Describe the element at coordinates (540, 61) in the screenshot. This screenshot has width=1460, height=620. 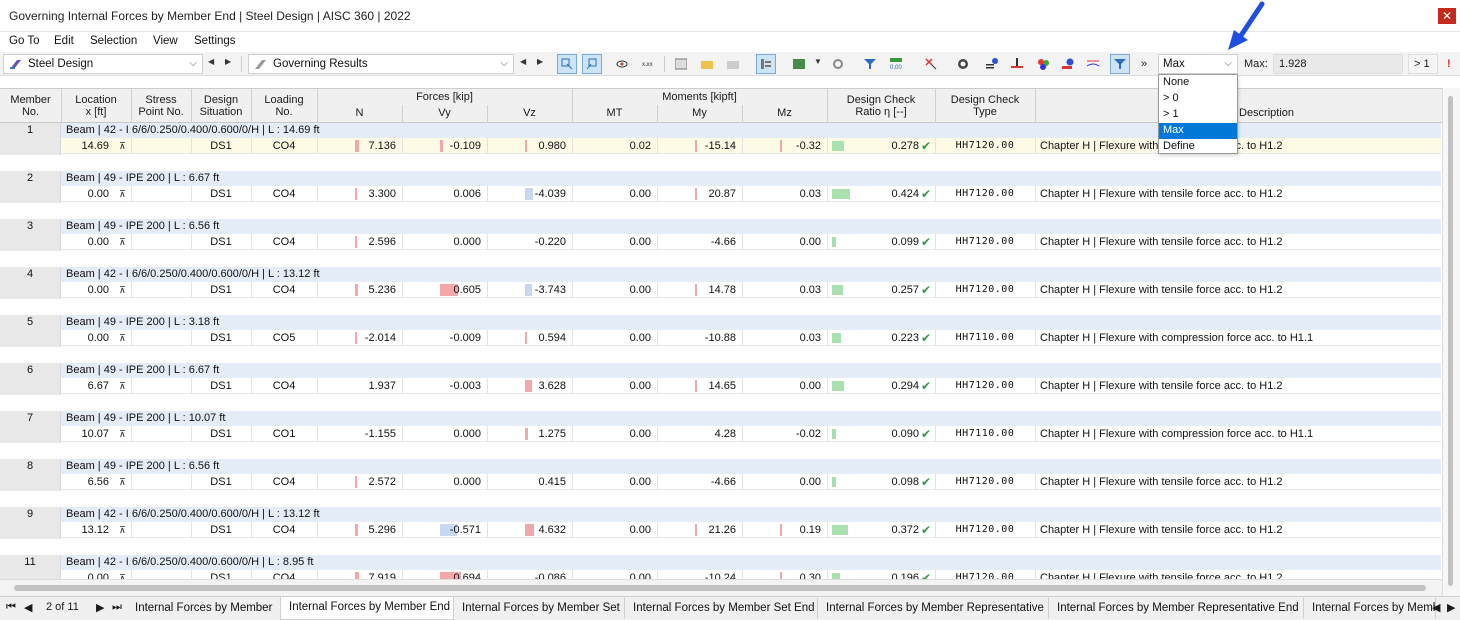
I see `next-result-button: ▶` at that location.